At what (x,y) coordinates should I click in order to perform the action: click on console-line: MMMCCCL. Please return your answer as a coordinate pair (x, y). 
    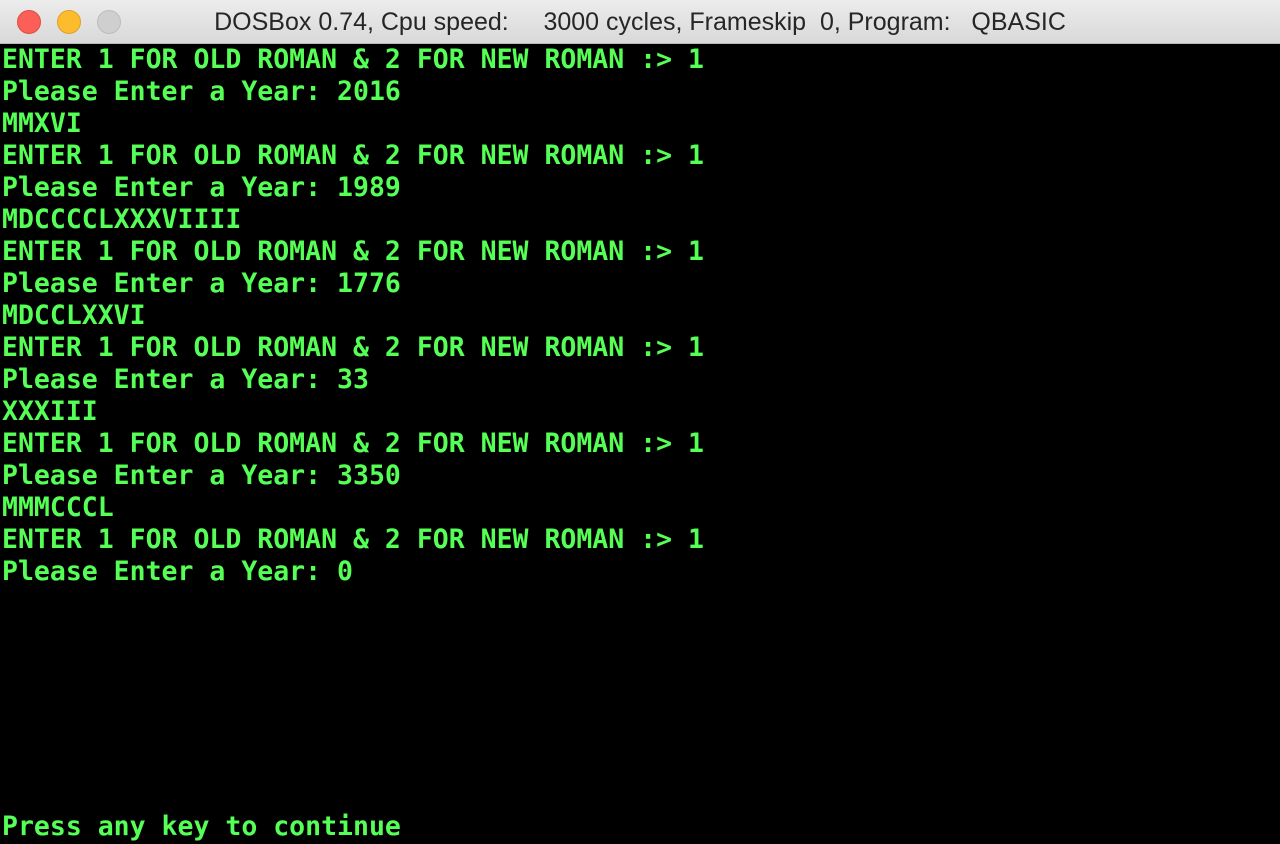
    Looking at the image, I should click on (58, 507).